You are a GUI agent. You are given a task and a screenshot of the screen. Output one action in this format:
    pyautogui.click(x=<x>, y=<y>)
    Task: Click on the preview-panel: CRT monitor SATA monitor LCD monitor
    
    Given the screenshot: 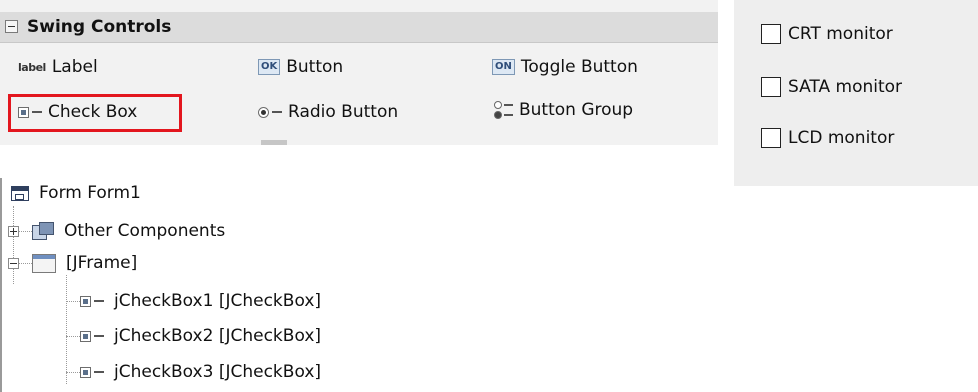 What is the action you would take?
    pyautogui.click(x=856, y=93)
    